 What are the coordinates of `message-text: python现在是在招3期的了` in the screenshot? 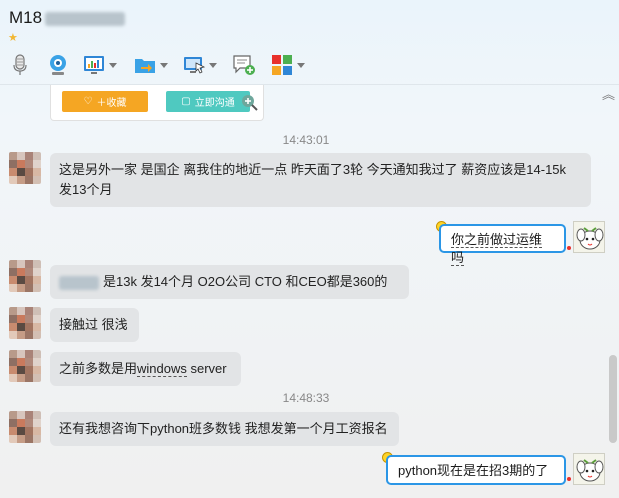 It's located at (473, 470).